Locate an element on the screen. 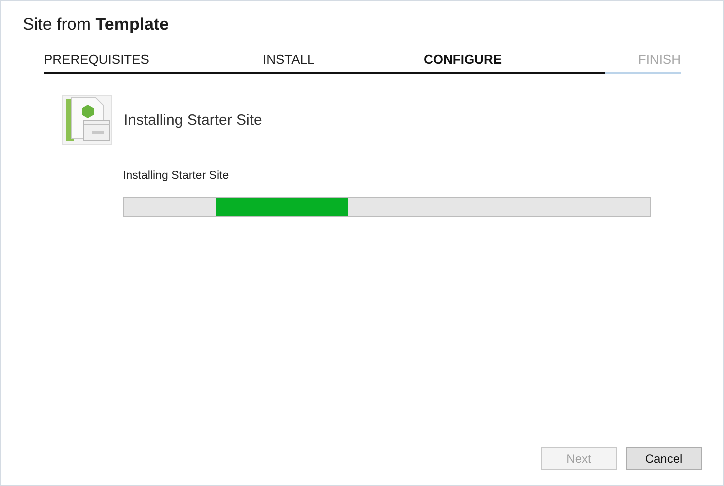 The width and height of the screenshot is (724, 486). window-title: Site from Template is located at coordinates (96, 25).